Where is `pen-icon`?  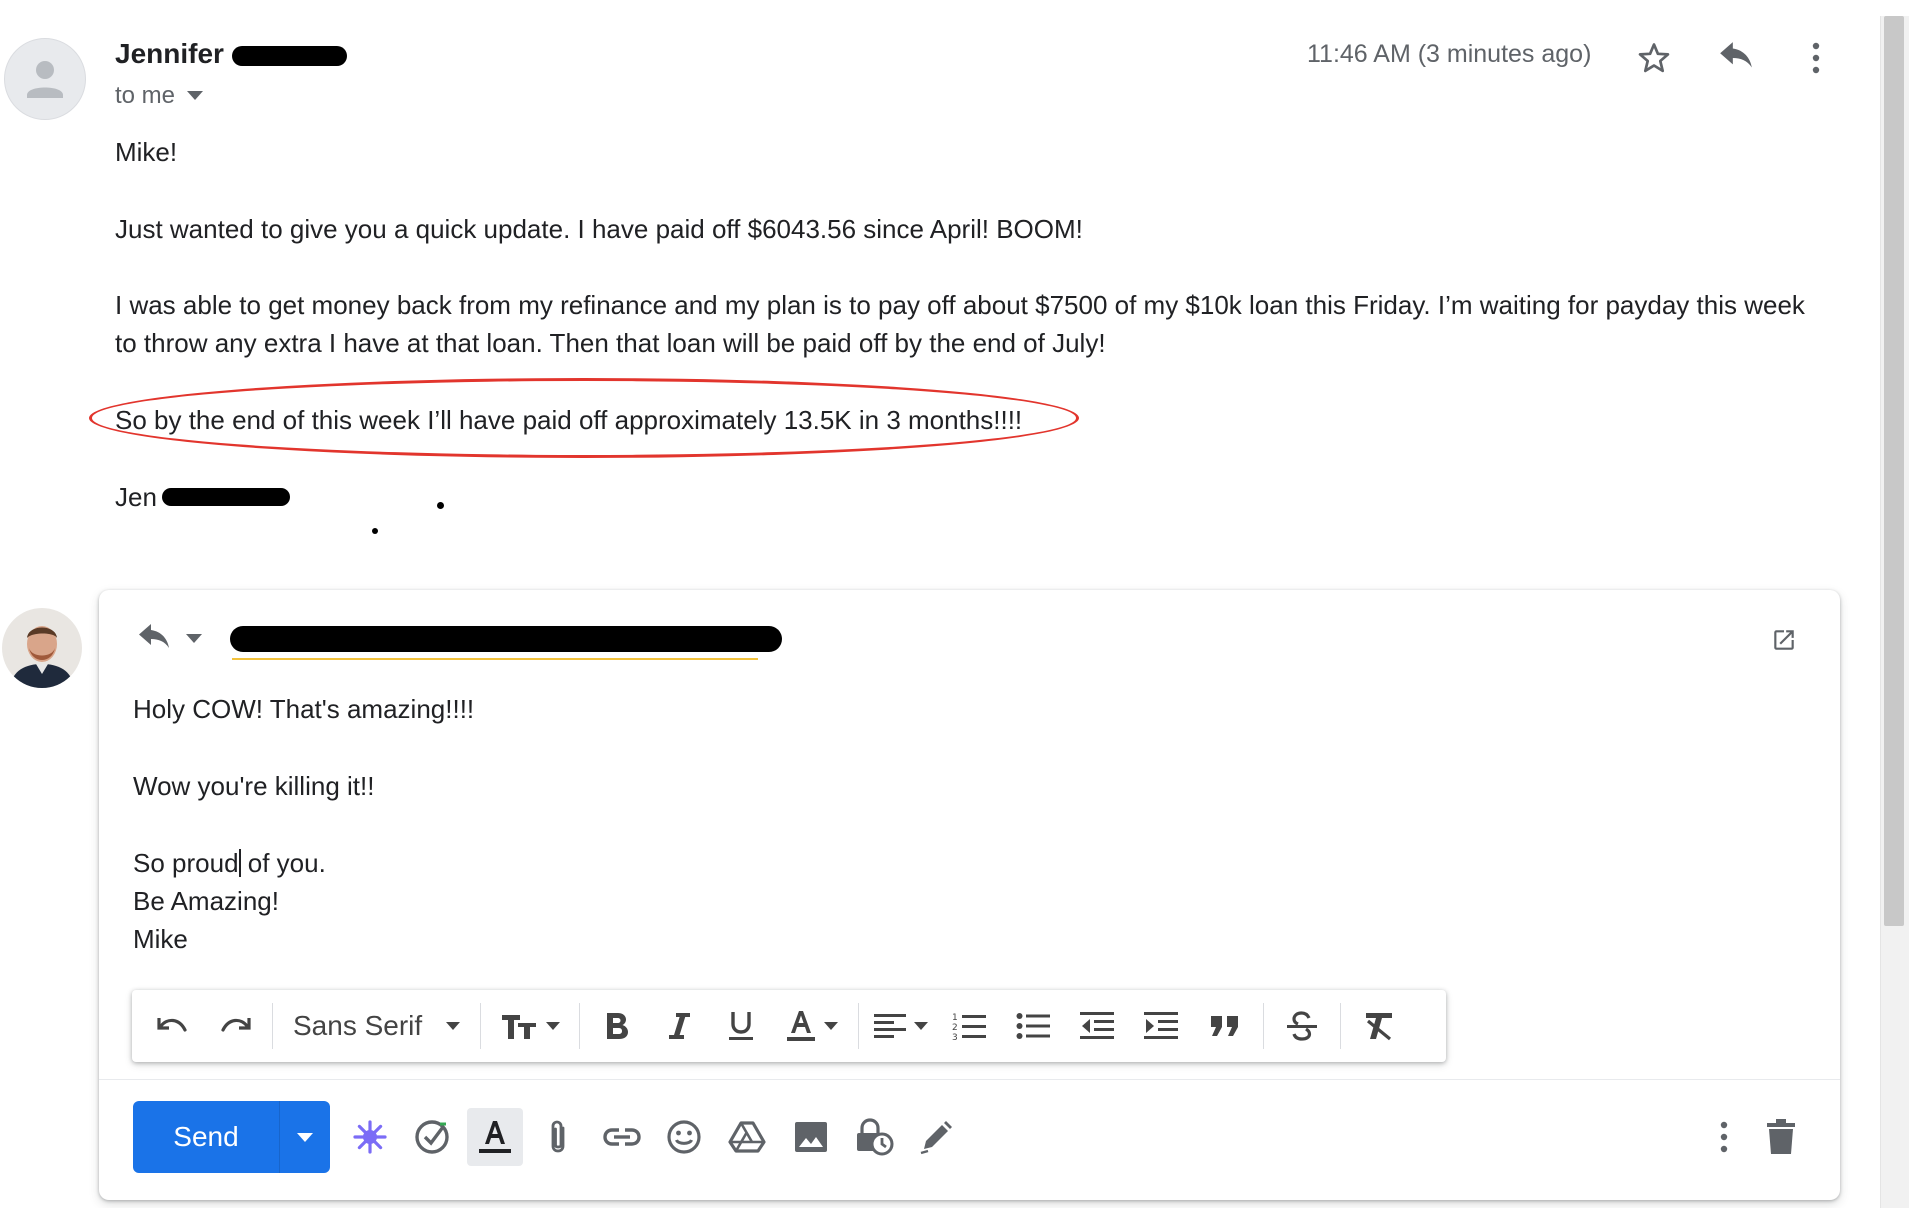 pen-icon is located at coordinates (936, 1138).